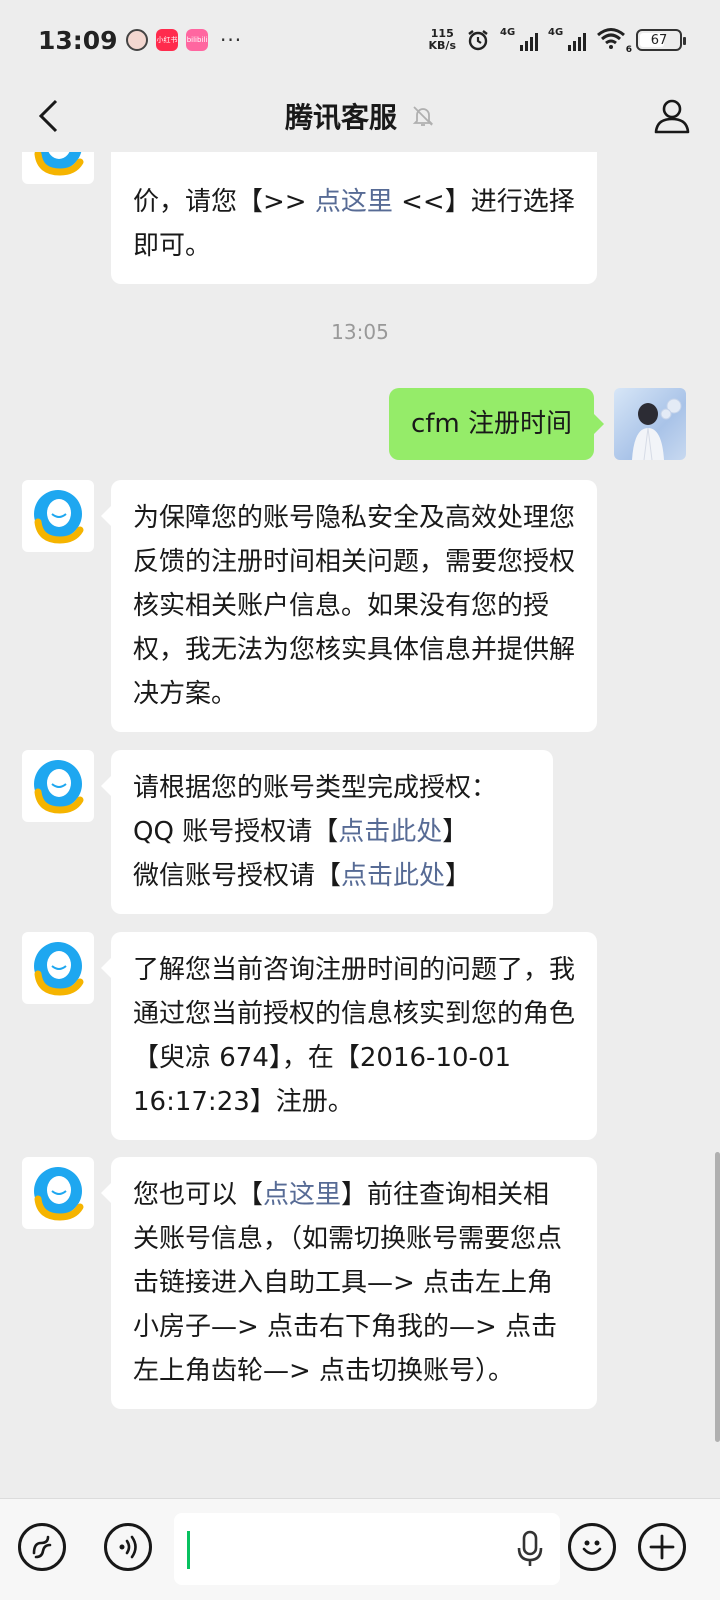 The width and height of the screenshot is (720, 1600). Describe the element at coordinates (519, 39) in the screenshot. I see `cellular-signal-icon: 4G` at that location.